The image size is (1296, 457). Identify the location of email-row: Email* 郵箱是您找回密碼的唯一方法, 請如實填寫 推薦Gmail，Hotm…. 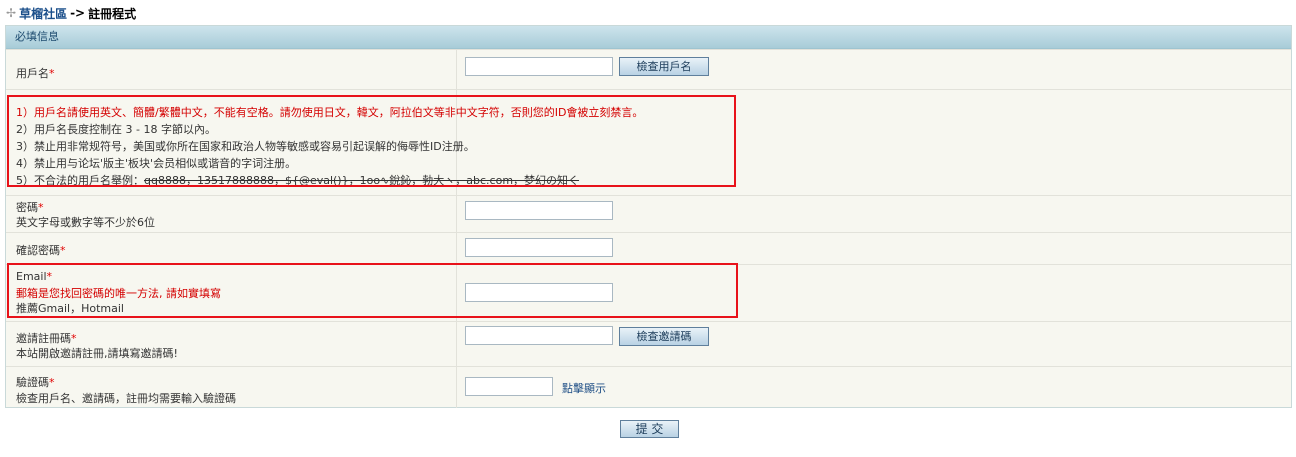
(648, 292).